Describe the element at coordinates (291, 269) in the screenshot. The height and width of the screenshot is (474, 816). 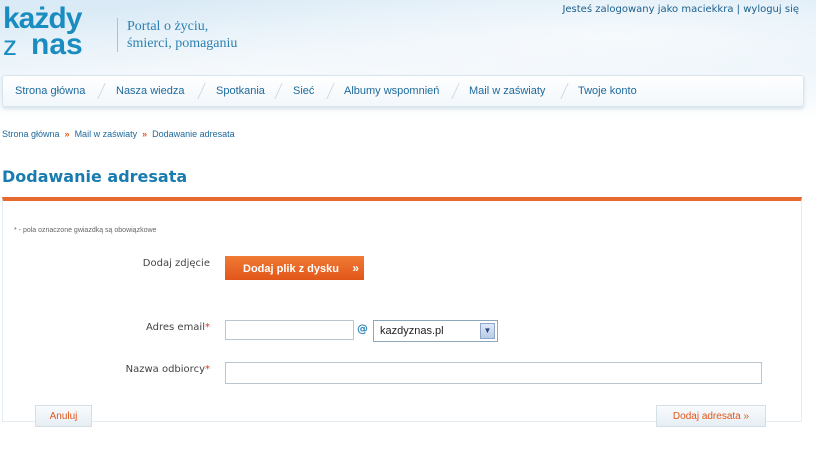
I see `upload-button-label: Dodaj plik z dysku` at that location.